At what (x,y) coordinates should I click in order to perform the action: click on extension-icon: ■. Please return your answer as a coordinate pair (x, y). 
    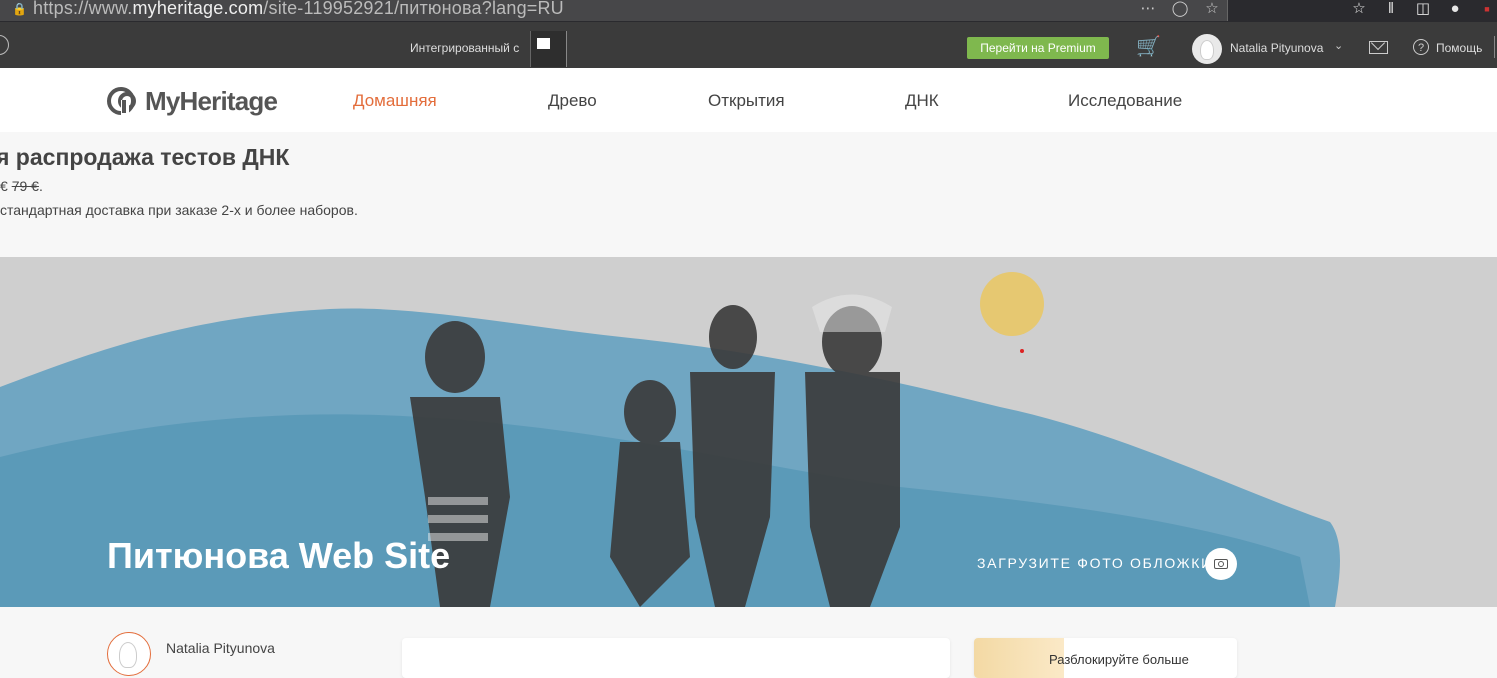
    Looking at the image, I should click on (1487, 9).